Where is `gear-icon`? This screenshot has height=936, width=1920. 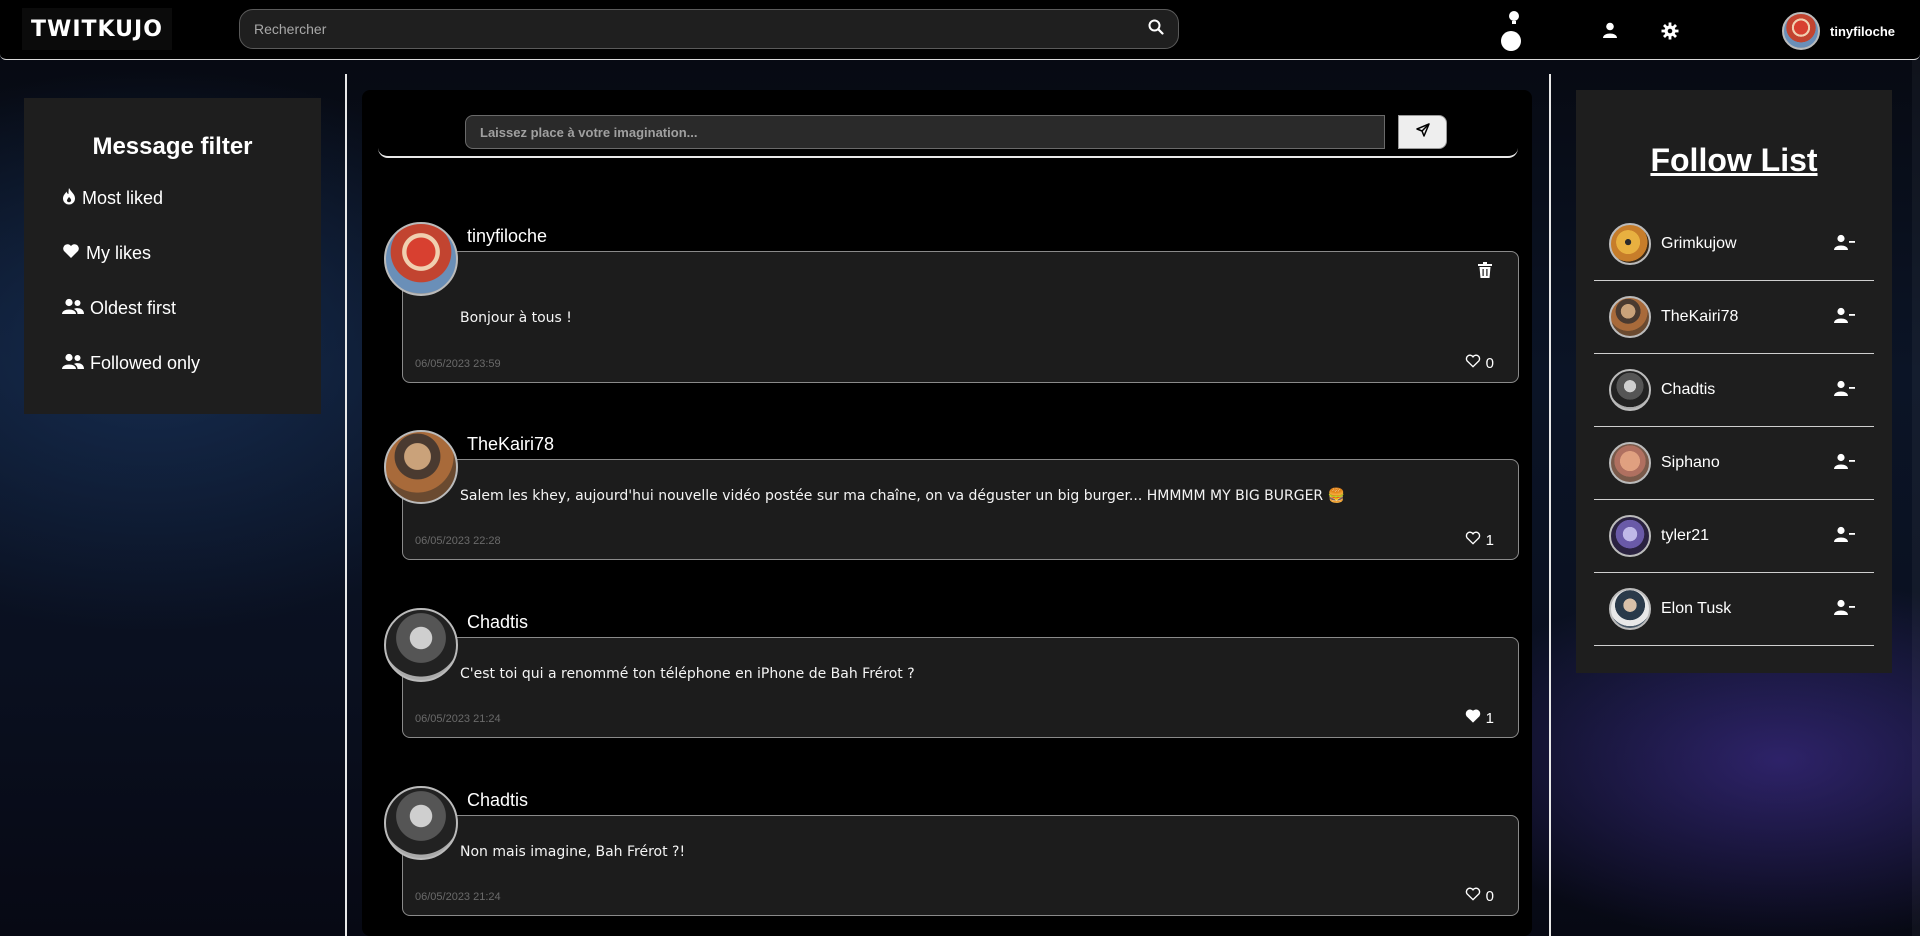 gear-icon is located at coordinates (1670, 33).